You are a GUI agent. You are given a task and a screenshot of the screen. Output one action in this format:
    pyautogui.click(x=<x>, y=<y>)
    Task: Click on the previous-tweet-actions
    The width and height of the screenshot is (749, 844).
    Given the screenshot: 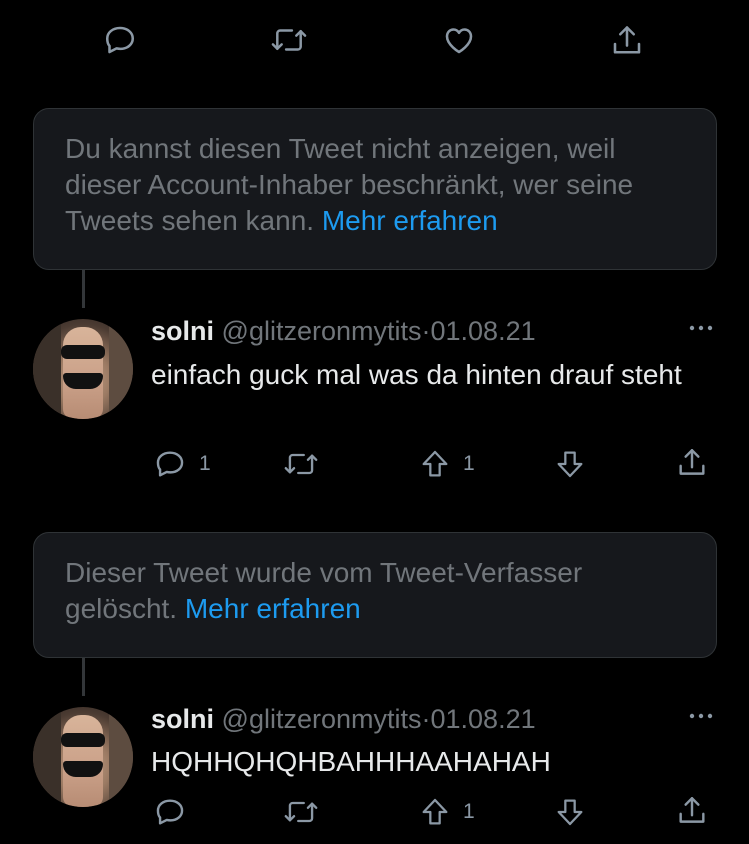 What is the action you would take?
    pyautogui.click(x=374, y=42)
    